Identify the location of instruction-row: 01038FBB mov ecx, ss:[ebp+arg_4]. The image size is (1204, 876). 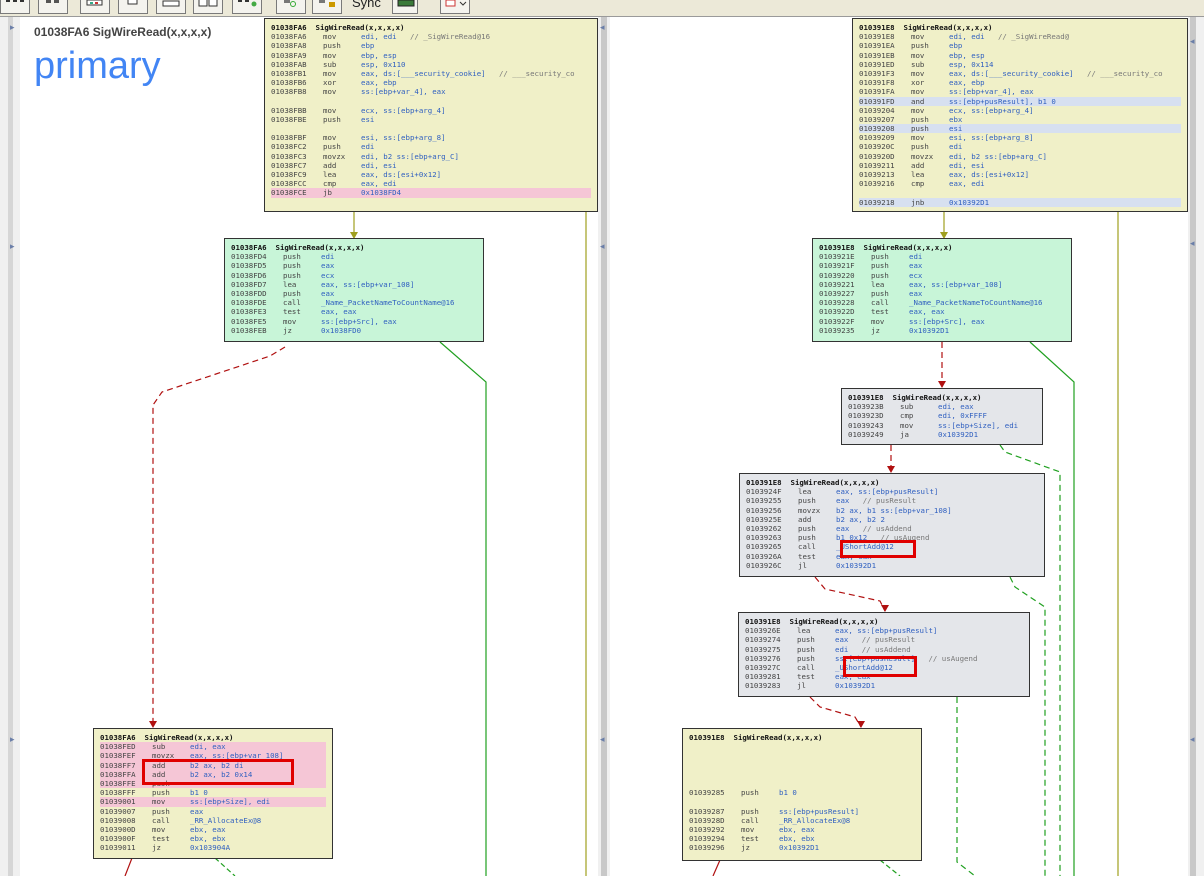
(431, 110).